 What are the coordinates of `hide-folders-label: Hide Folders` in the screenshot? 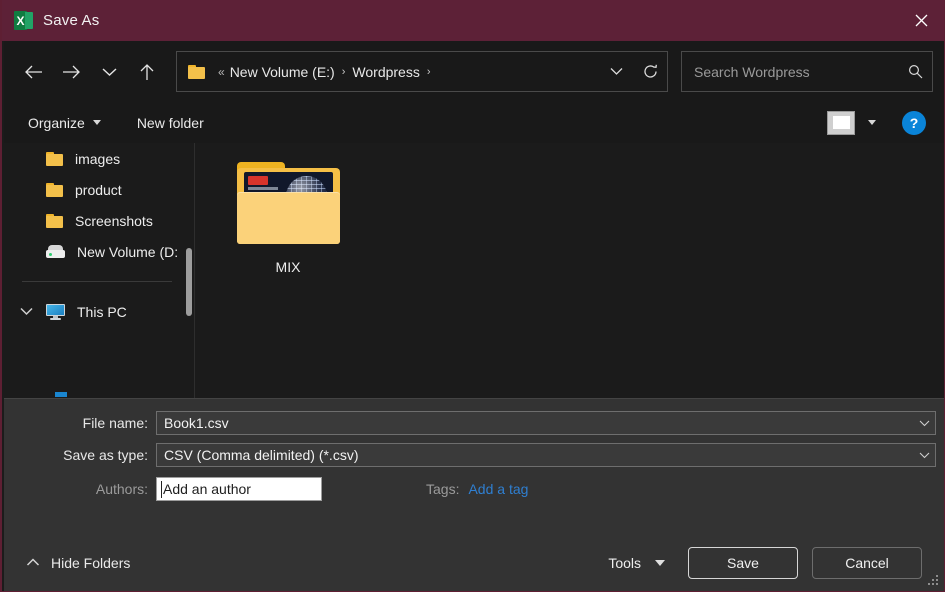 It's located at (91, 562).